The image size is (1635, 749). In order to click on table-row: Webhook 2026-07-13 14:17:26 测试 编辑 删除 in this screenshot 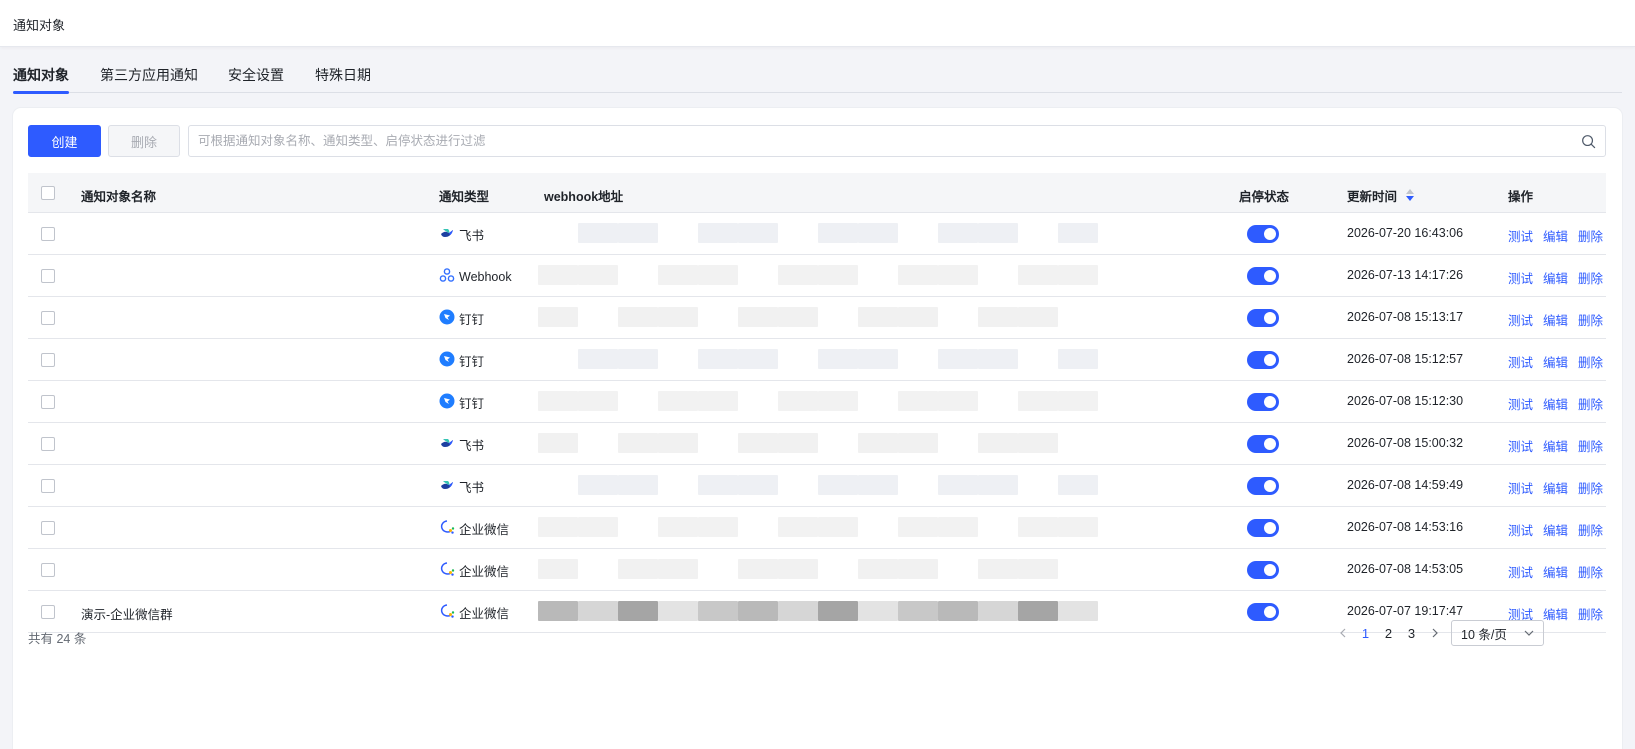, I will do `click(817, 276)`.